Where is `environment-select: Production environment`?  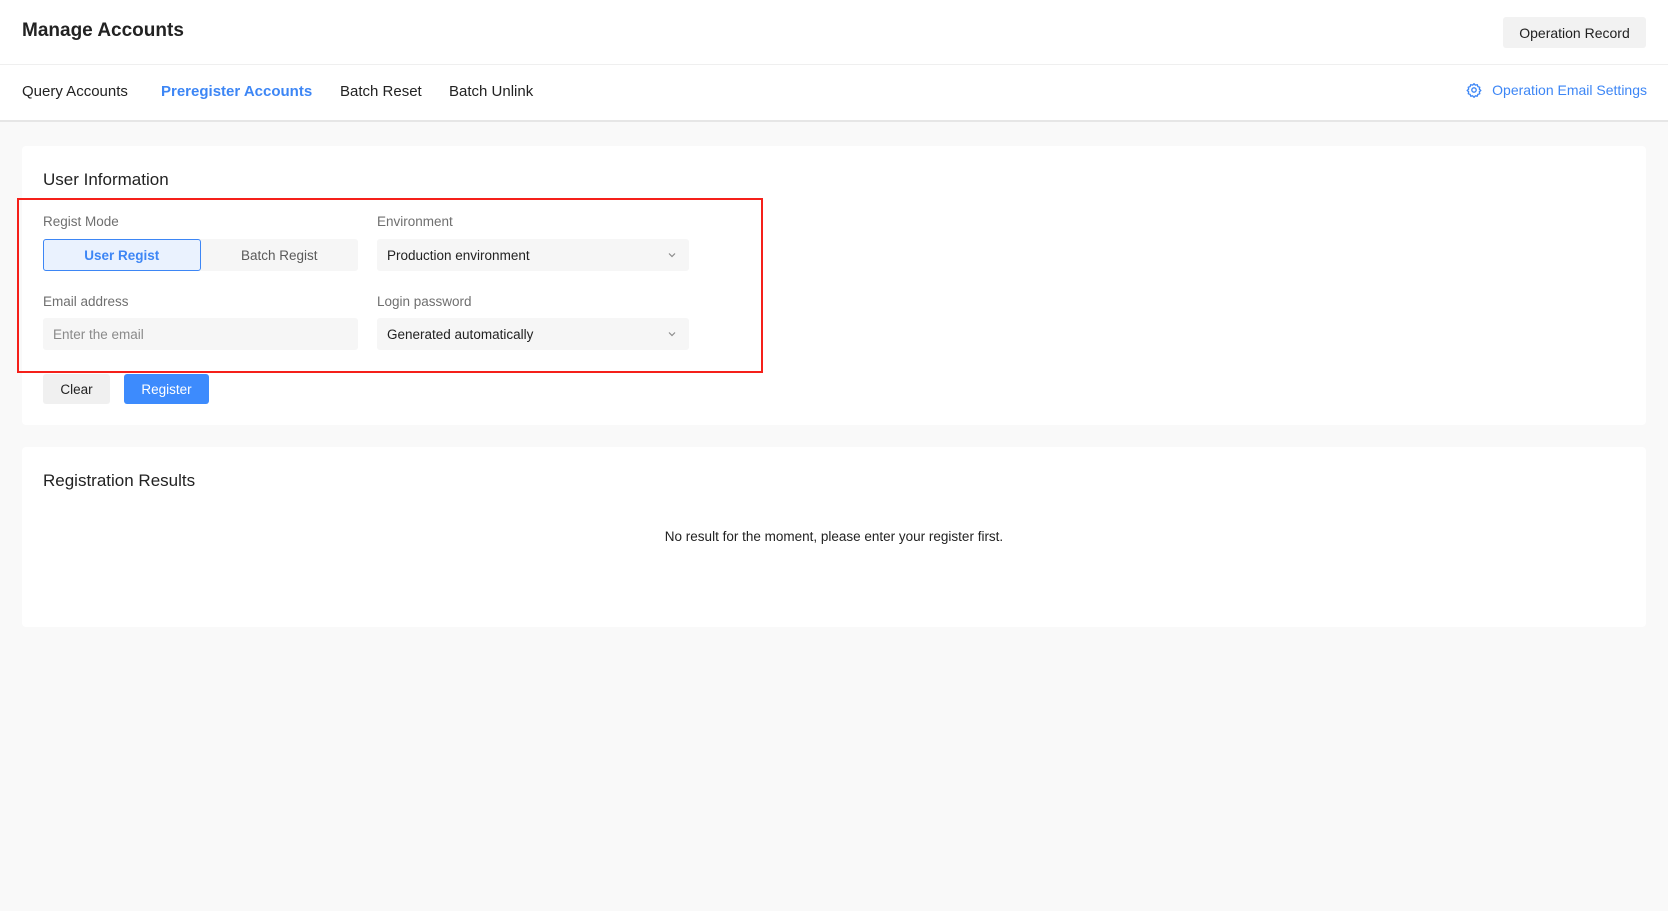 environment-select: Production environment is located at coordinates (533, 255).